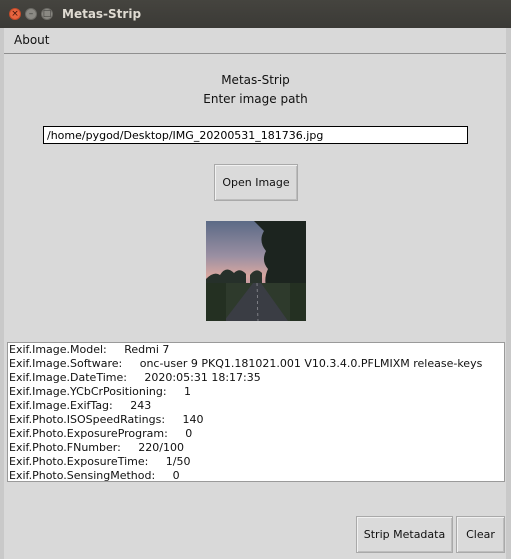  I want to click on minimize-window-button: –, so click(31, 14).